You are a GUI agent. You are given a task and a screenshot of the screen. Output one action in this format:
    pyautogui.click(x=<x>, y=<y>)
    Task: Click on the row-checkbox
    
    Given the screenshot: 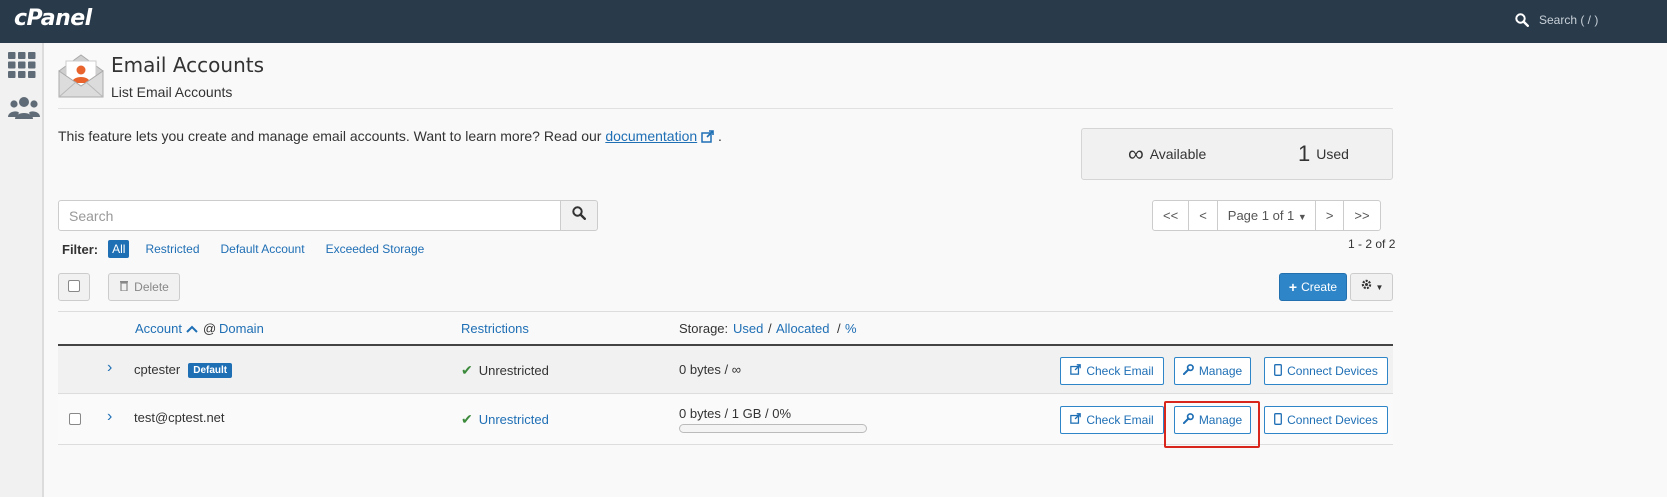 What is the action you would take?
    pyautogui.click(x=75, y=419)
    